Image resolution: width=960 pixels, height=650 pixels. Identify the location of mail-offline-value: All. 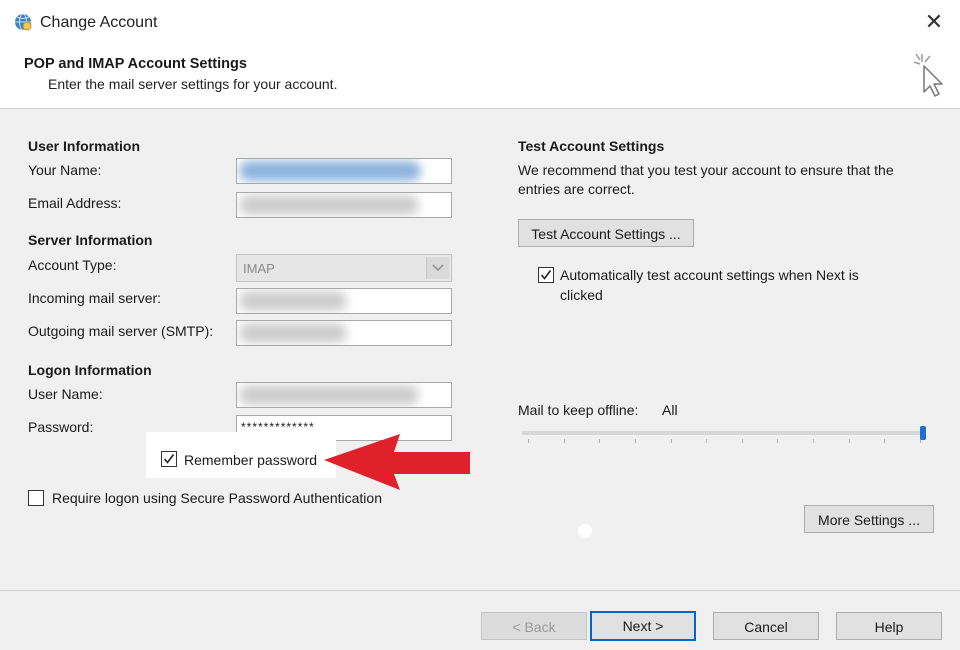
(670, 410).